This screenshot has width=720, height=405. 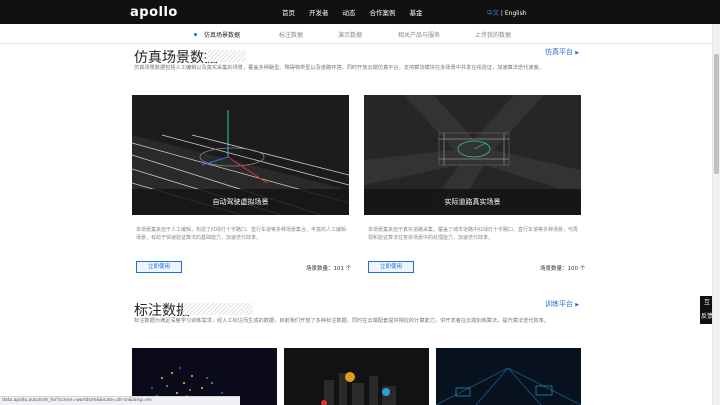 What do you see at coordinates (349, 12) in the screenshot?
I see `nav-news: 动态` at bounding box center [349, 12].